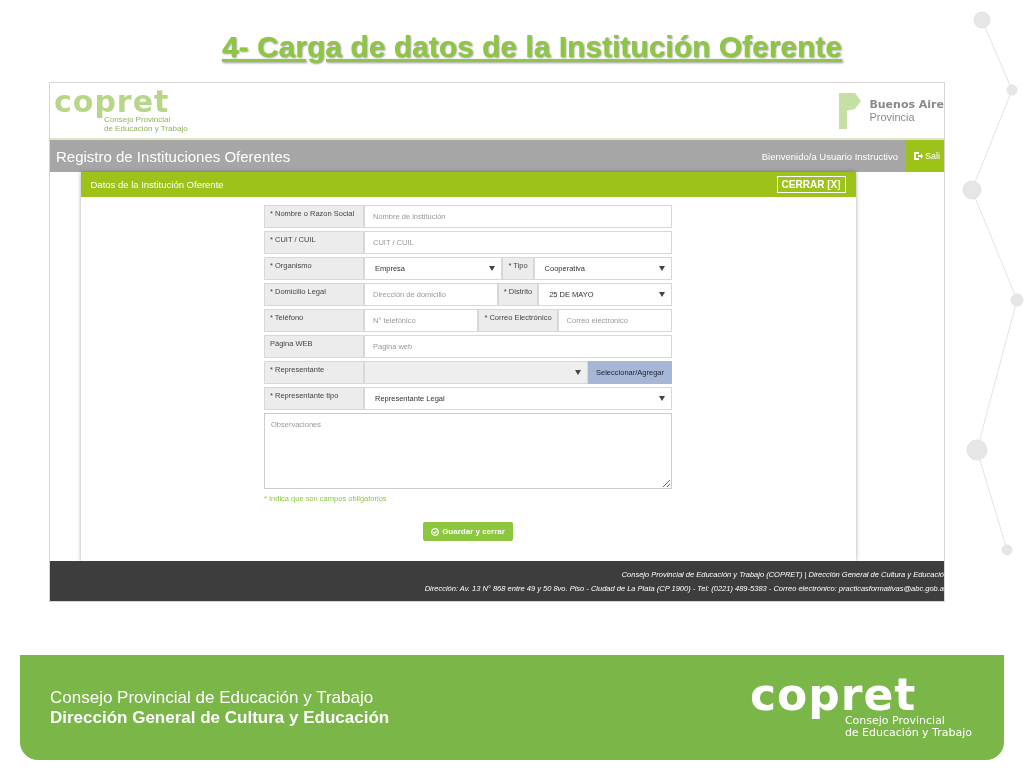 The height and width of the screenshot is (768, 1024). What do you see at coordinates (918, 156) in the screenshot?
I see `logout-icon` at bounding box center [918, 156].